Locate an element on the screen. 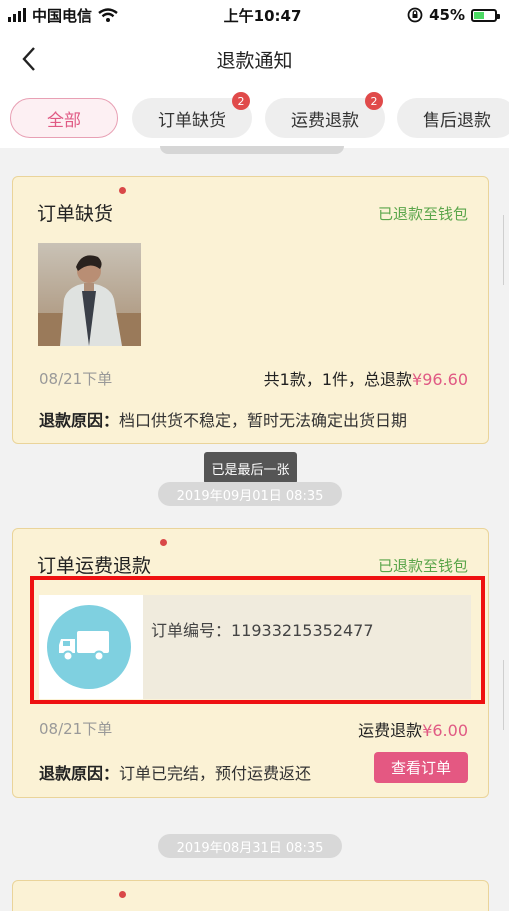  status-bar: 中国电信 上午10:47 45% is located at coordinates (254, 15).